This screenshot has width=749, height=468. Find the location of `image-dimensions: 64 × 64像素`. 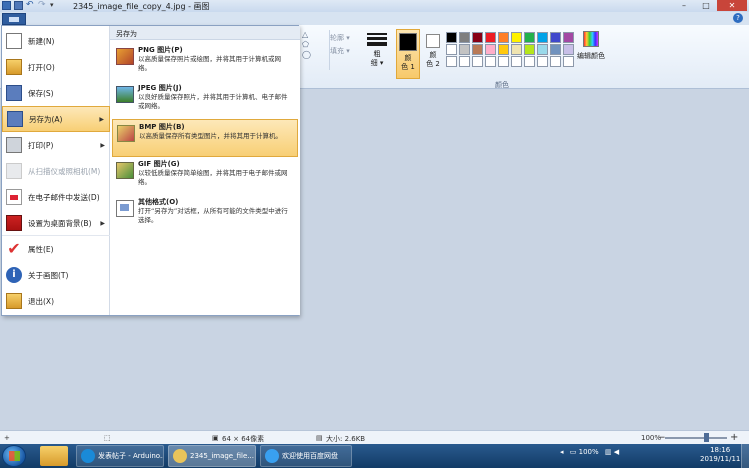

image-dimensions: 64 × 64像素 is located at coordinates (243, 439).